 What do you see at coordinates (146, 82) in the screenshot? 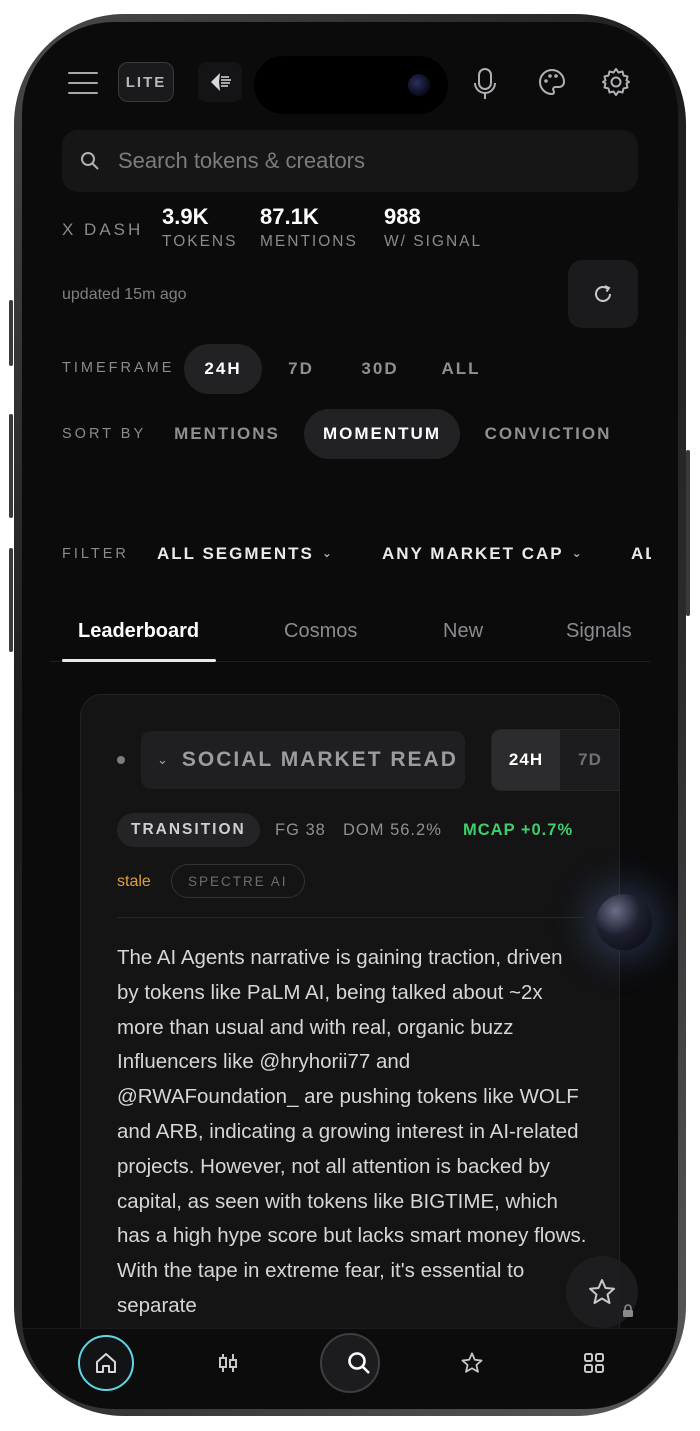
I see `lite-badge: LITE` at bounding box center [146, 82].